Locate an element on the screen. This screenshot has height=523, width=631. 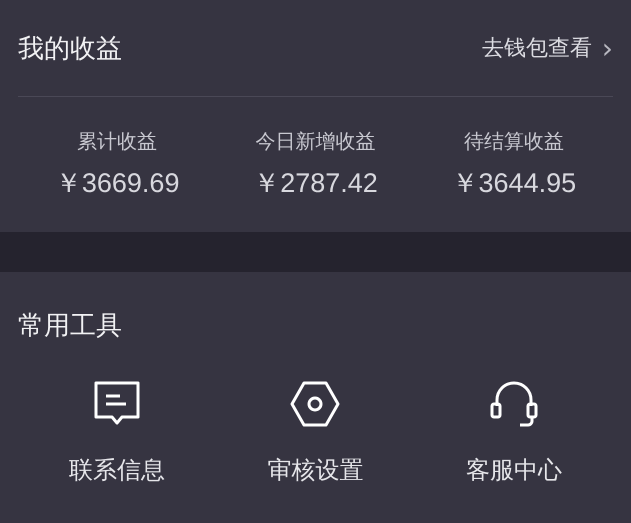
stat-value: ￥2787.42 is located at coordinates (315, 183).